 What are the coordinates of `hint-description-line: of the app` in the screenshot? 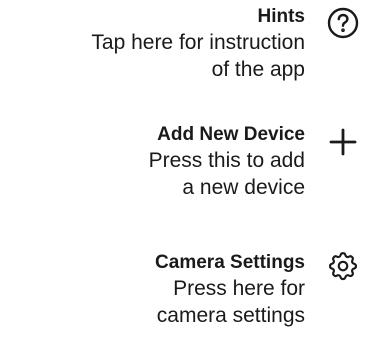 It's located at (258, 69).